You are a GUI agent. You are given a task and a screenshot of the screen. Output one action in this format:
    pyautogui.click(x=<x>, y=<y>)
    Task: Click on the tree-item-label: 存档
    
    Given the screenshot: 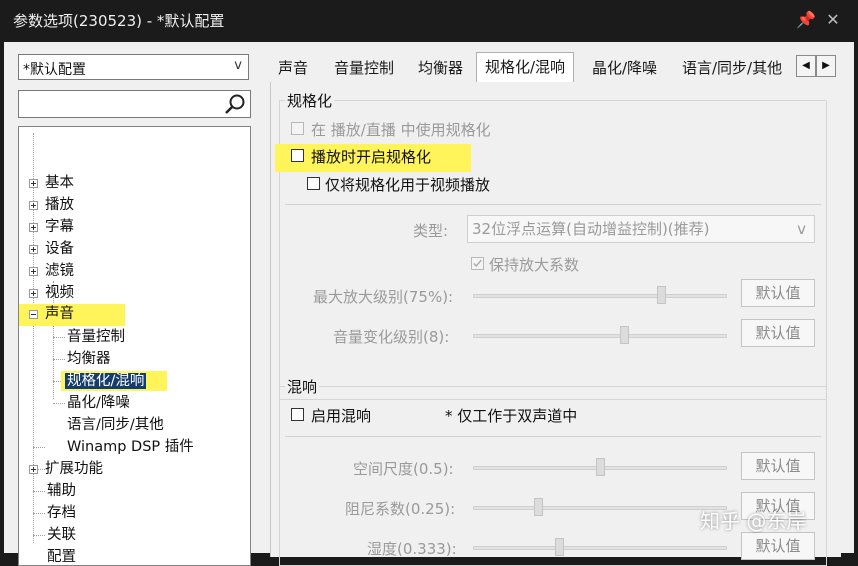 What is the action you would take?
    pyautogui.click(x=61, y=513)
    